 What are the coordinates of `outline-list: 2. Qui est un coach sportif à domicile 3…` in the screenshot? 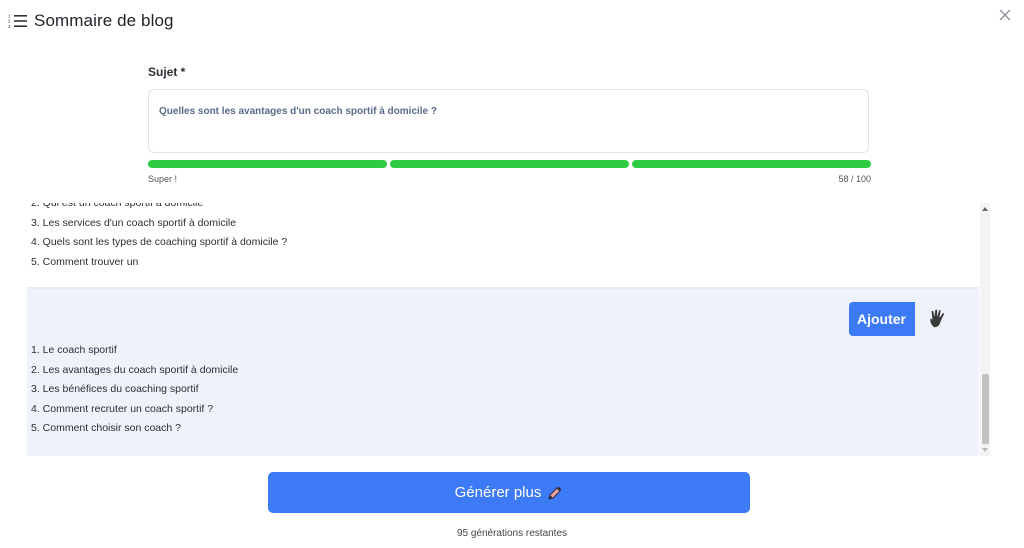 It's located at (159, 237).